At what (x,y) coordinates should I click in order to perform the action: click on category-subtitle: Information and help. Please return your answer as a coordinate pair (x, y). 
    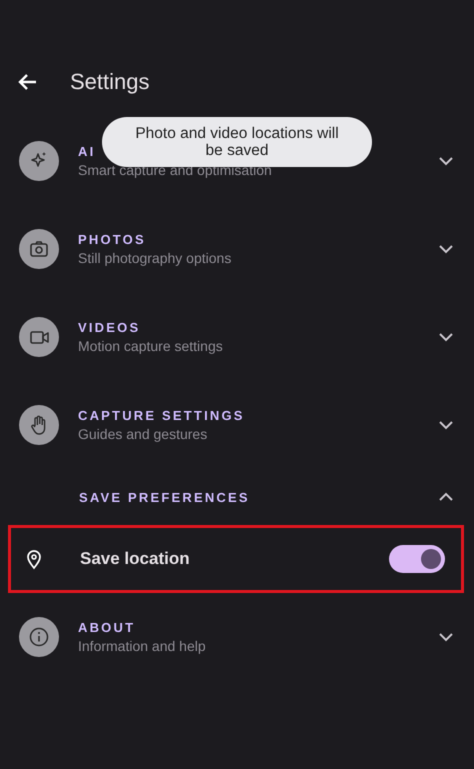
    Looking at the image, I should click on (142, 646).